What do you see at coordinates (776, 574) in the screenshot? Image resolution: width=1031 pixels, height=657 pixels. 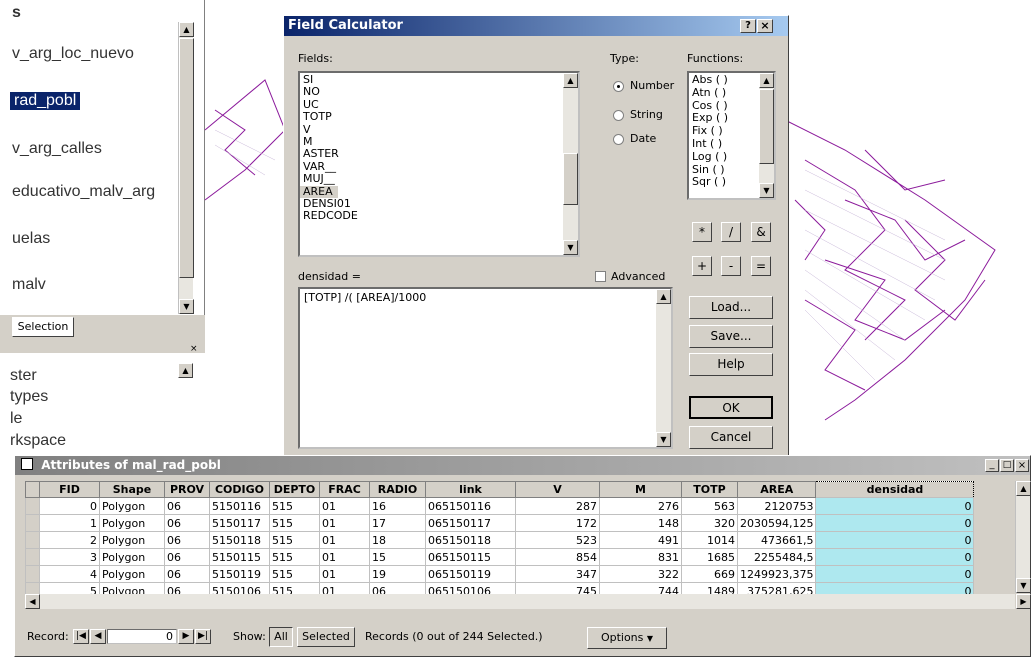 I see `table-cell: 1249923,375` at bounding box center [776, 574].